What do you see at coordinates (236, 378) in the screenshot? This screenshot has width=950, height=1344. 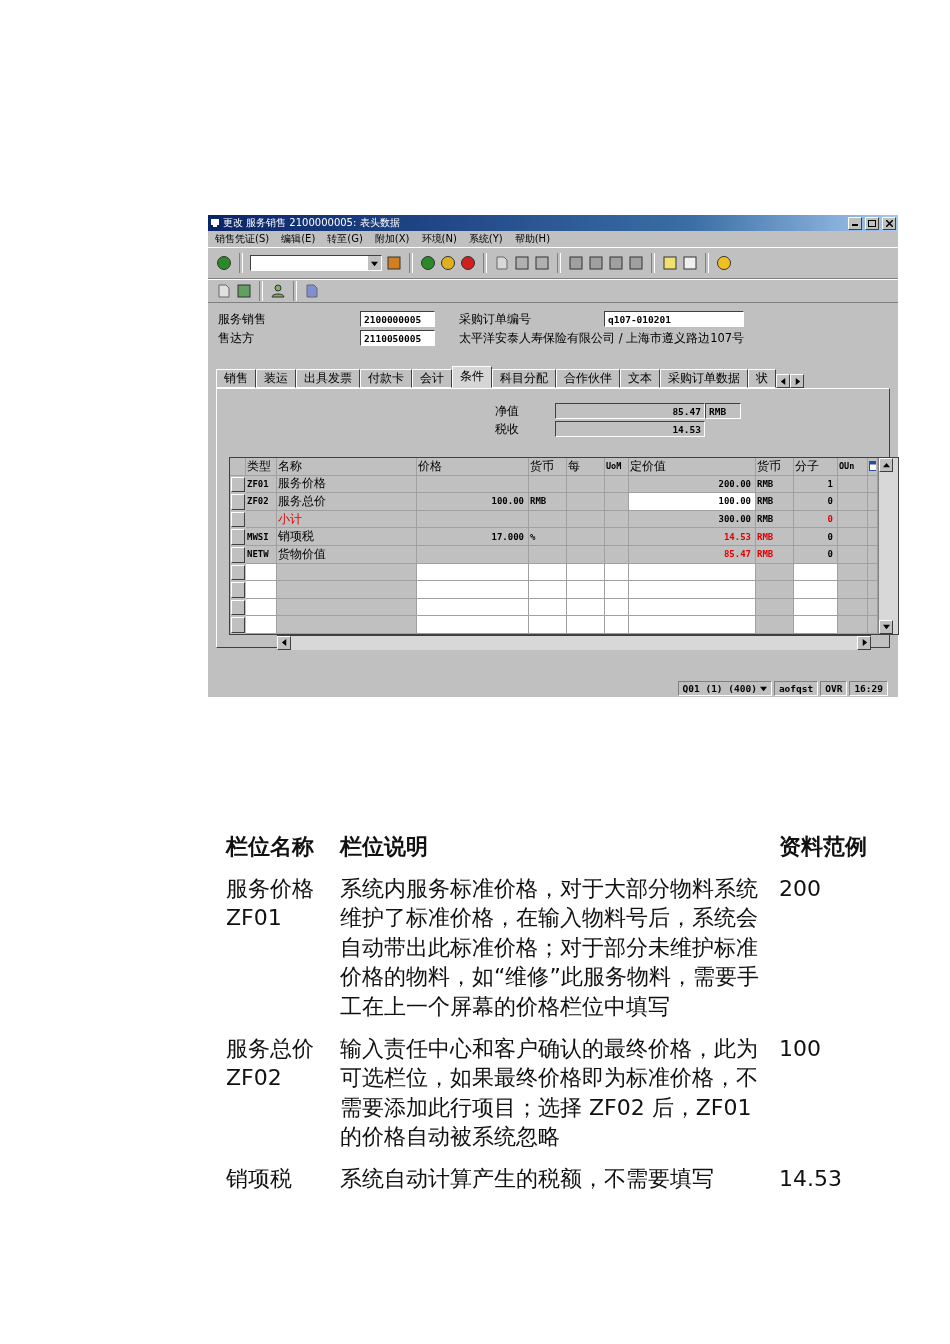 I see `tab: 销售` at bounding box center [236, 378].